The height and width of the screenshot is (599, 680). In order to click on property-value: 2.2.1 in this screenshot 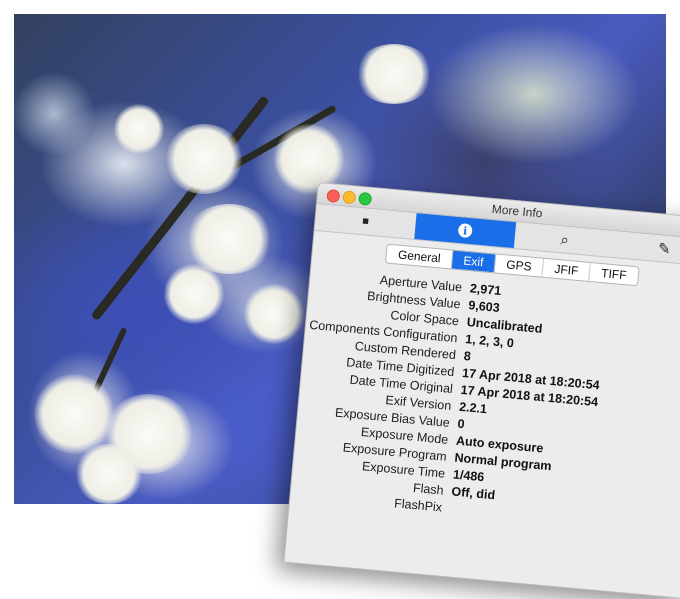, I will do `click(473, 407)`.